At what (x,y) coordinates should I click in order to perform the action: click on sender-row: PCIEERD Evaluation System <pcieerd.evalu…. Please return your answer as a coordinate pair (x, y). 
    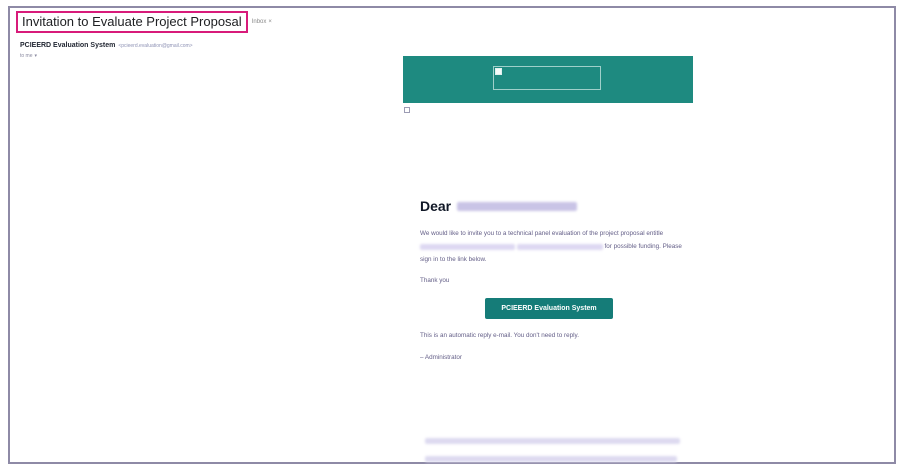
    Looking at the image, I should click on (106, 45).